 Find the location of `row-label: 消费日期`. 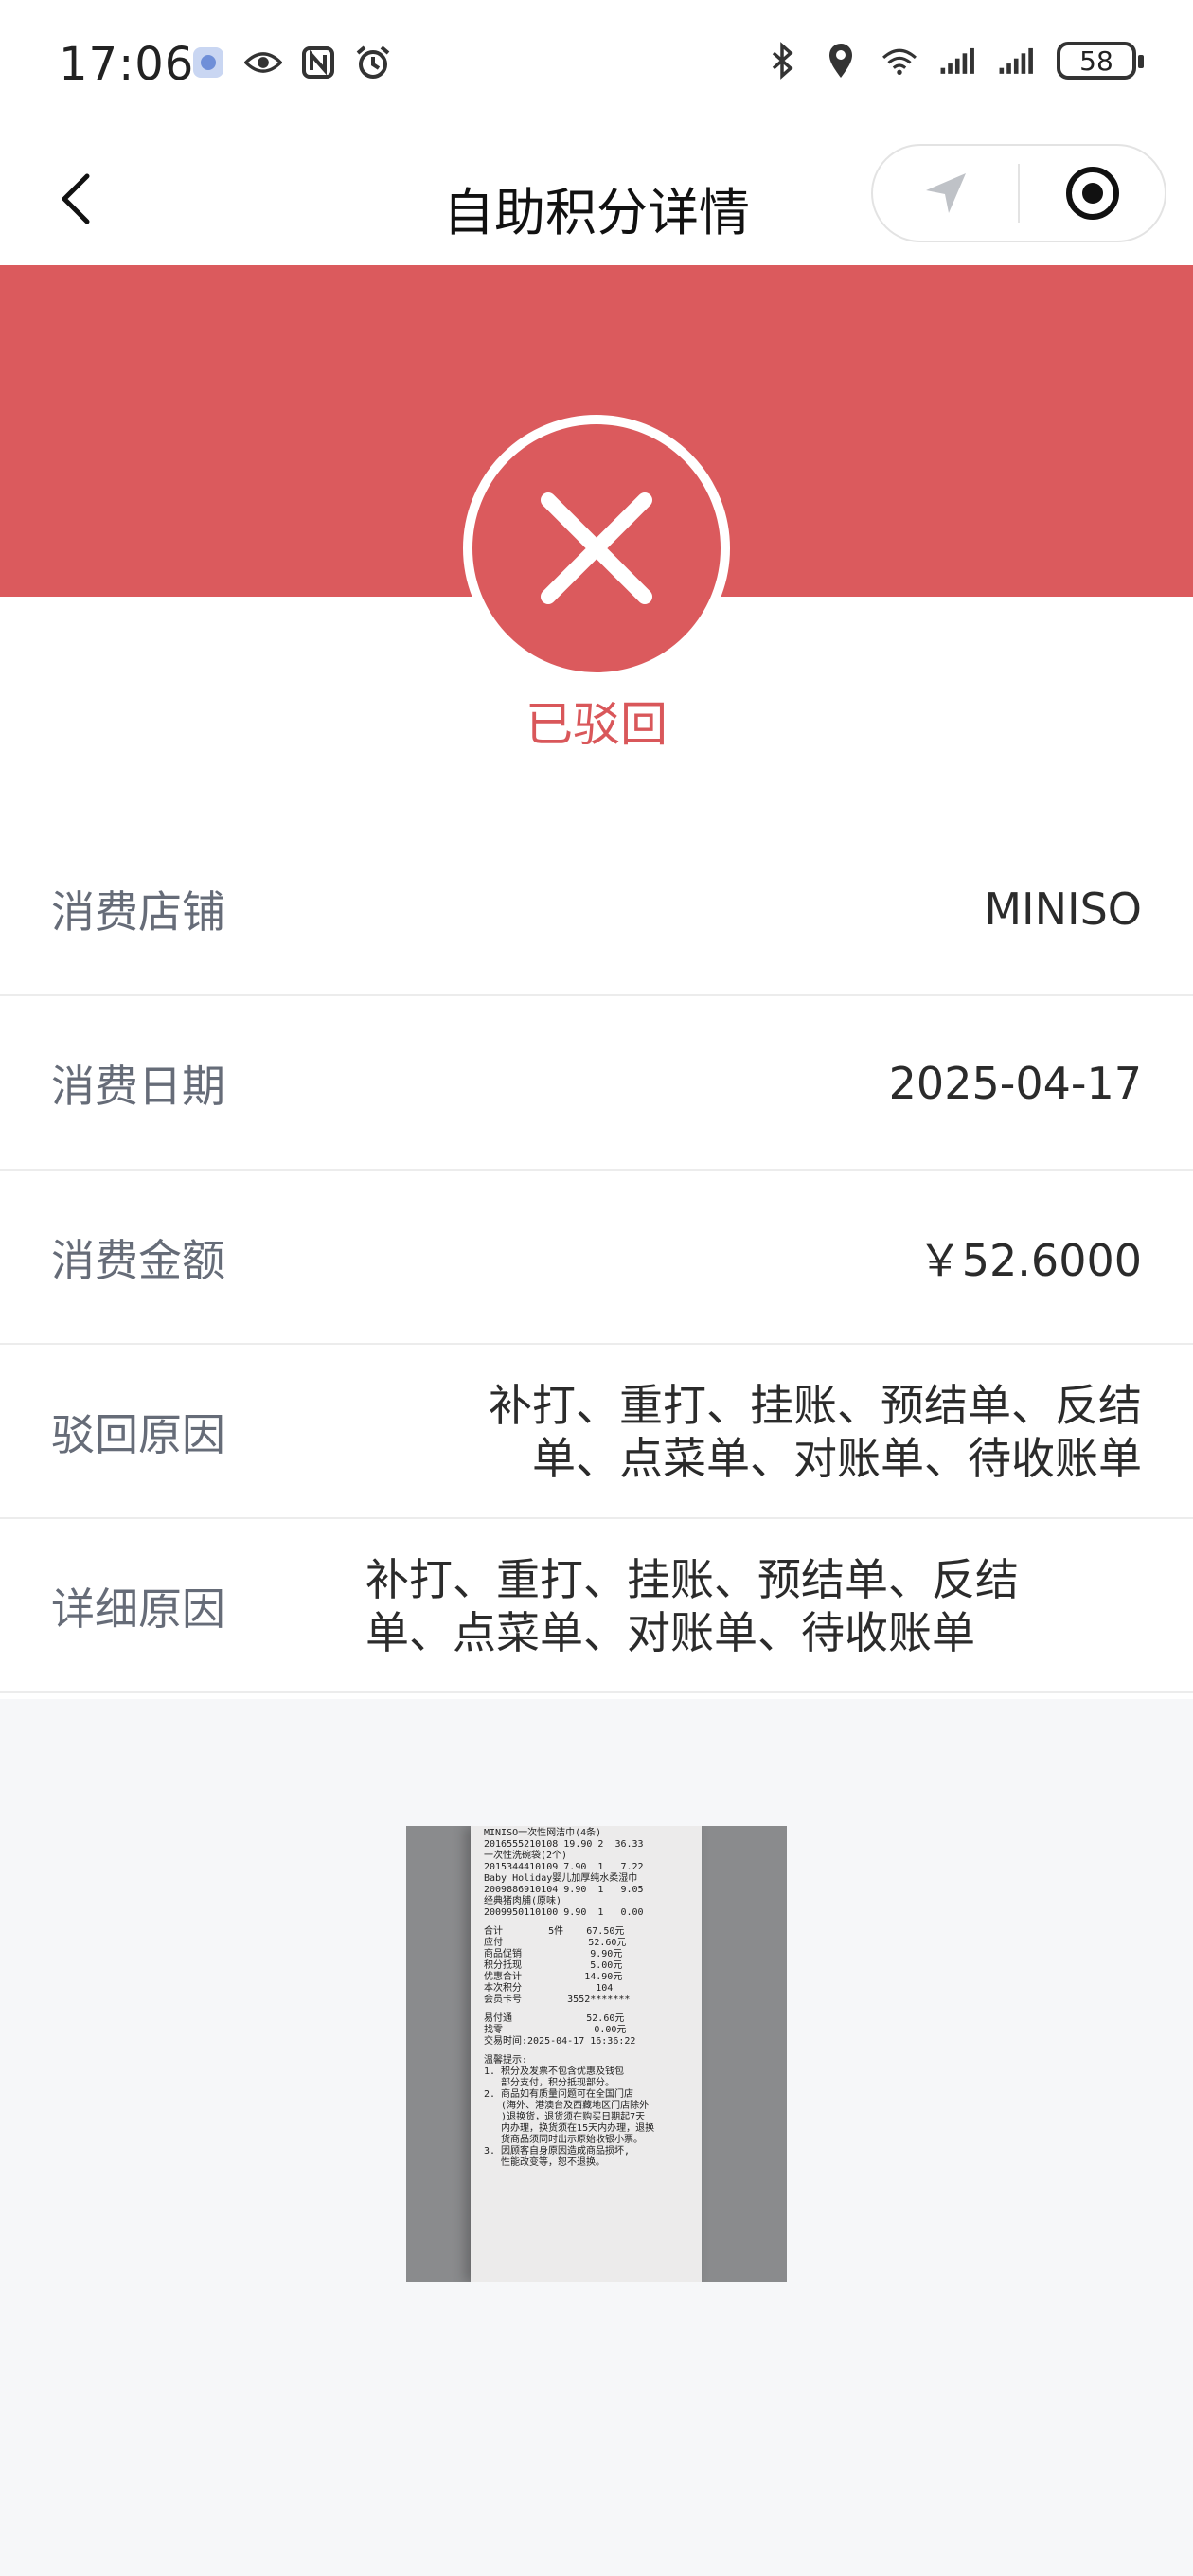

row-label: 消费日期 is located at coordinates (138, 1086).